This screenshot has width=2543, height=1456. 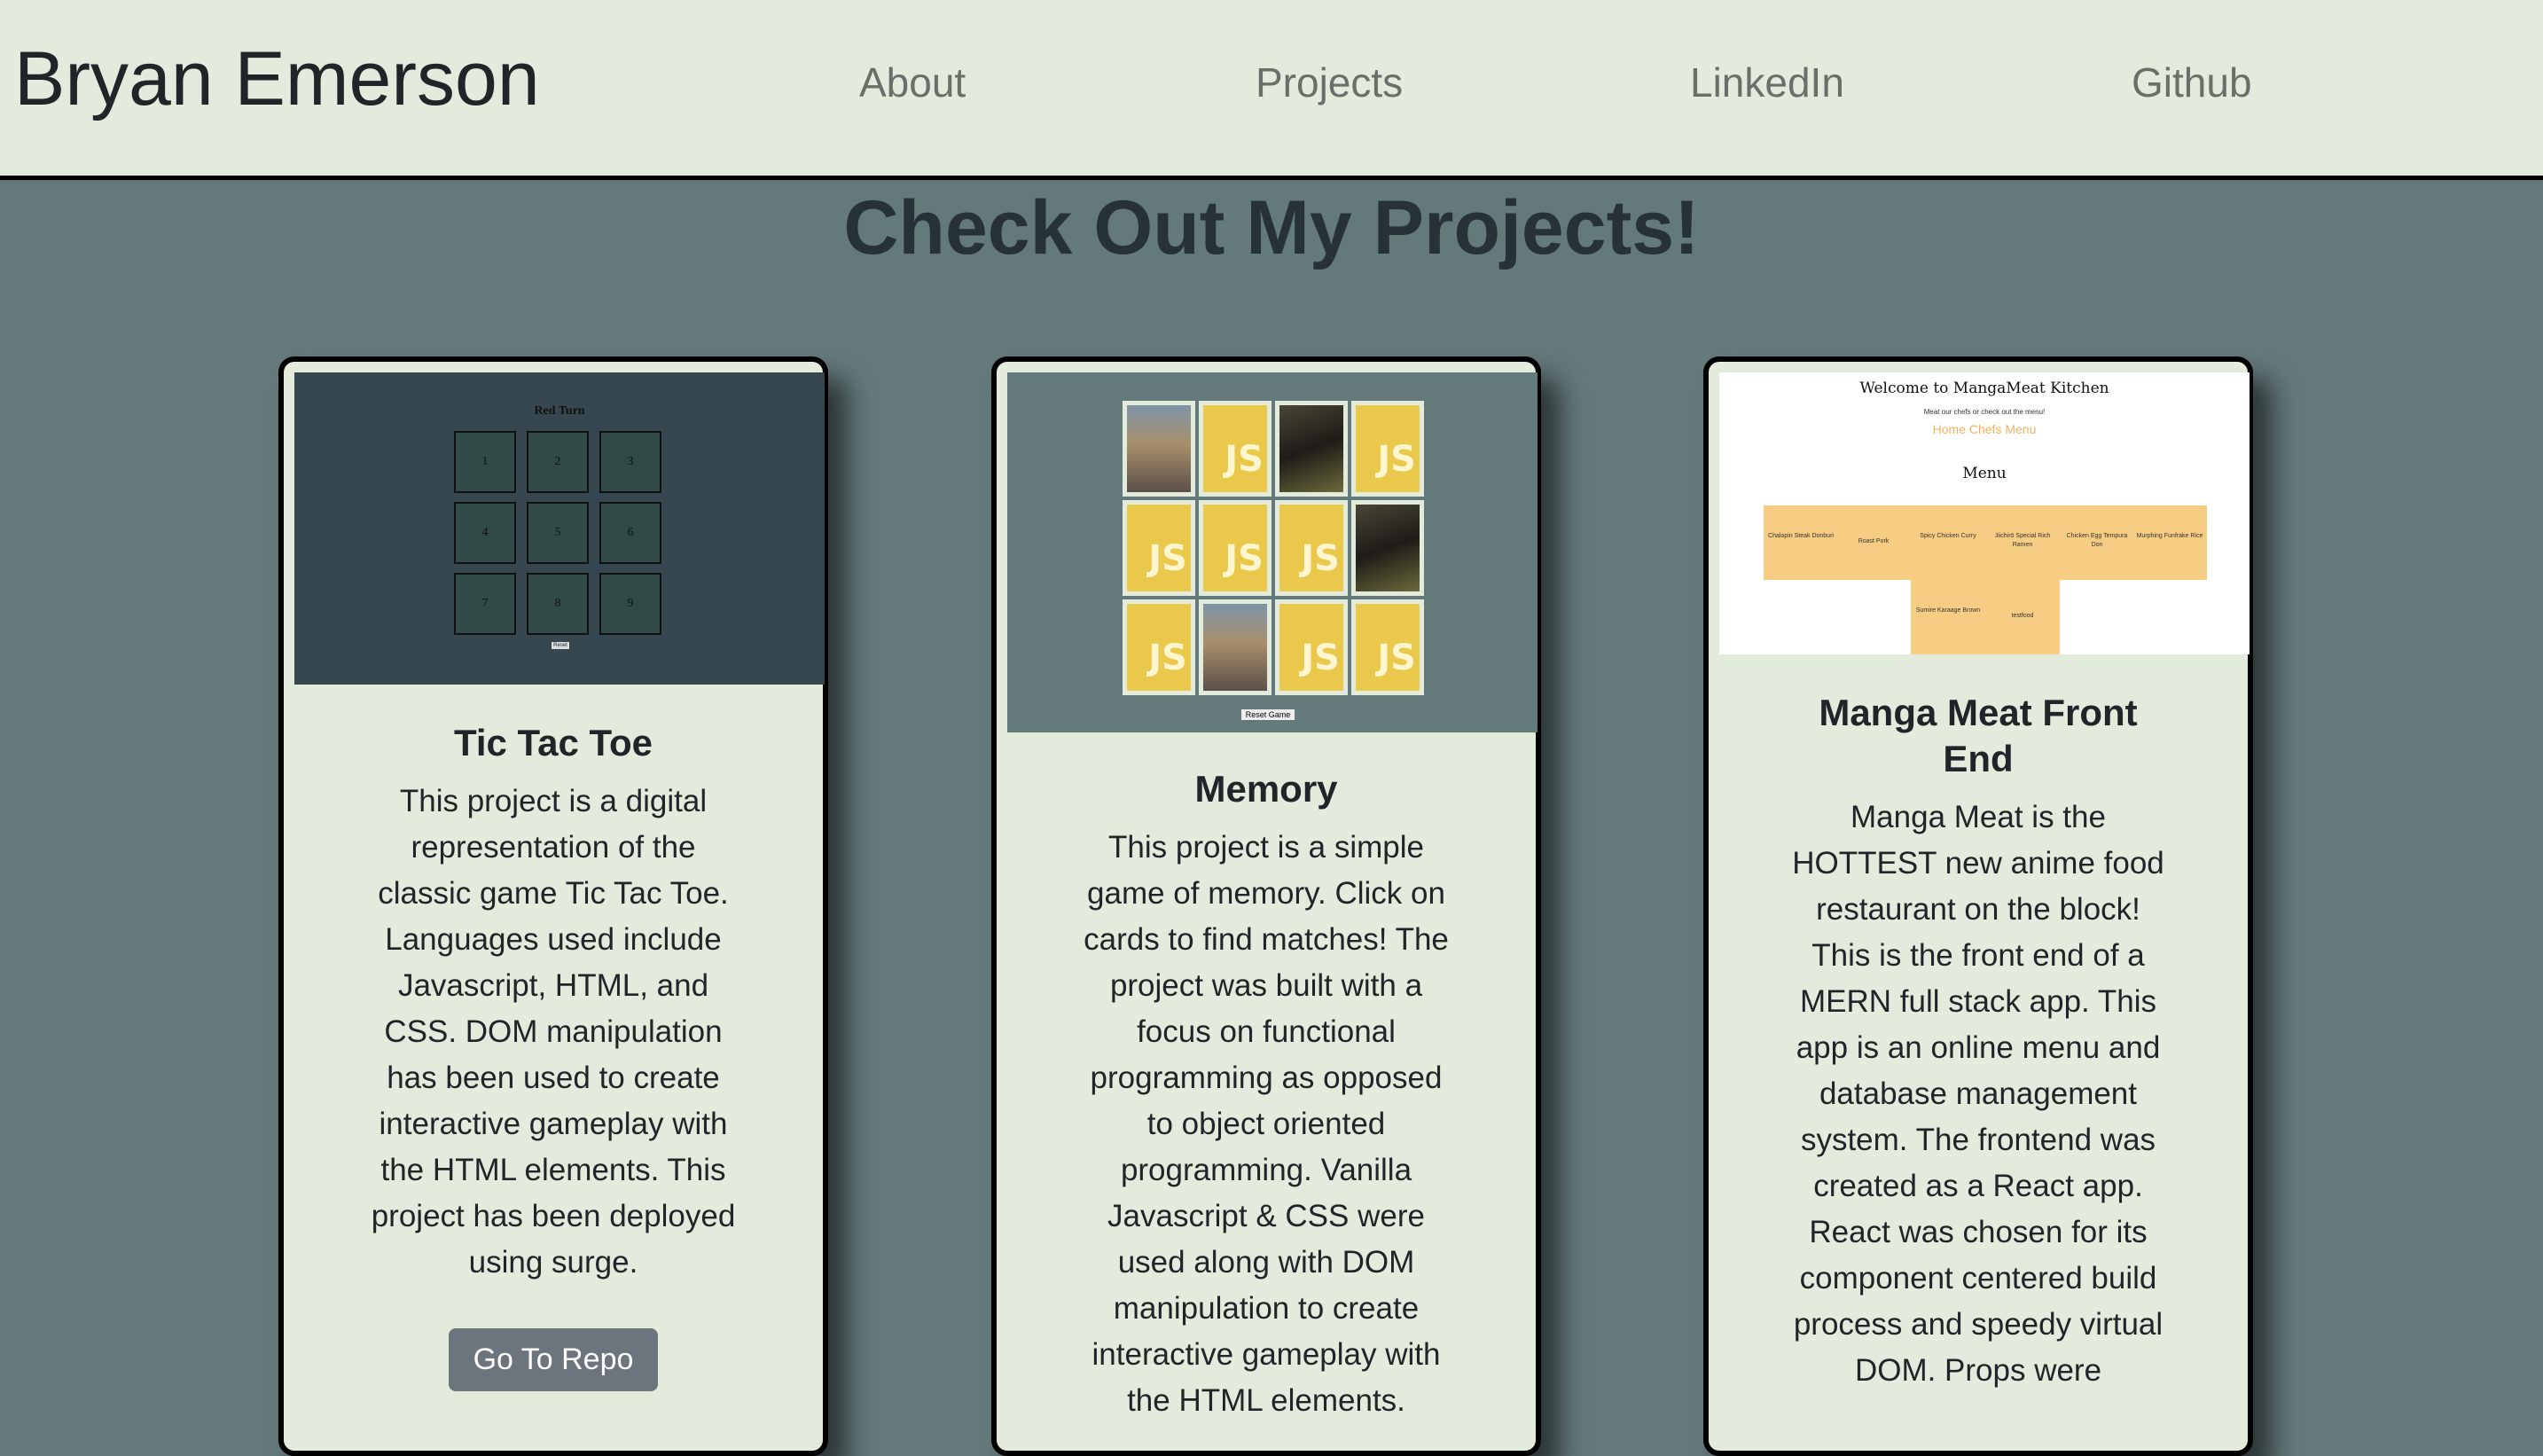 I want to click on menu-item: Chalapin Steak Donburi, so click(x=1801, y=536).